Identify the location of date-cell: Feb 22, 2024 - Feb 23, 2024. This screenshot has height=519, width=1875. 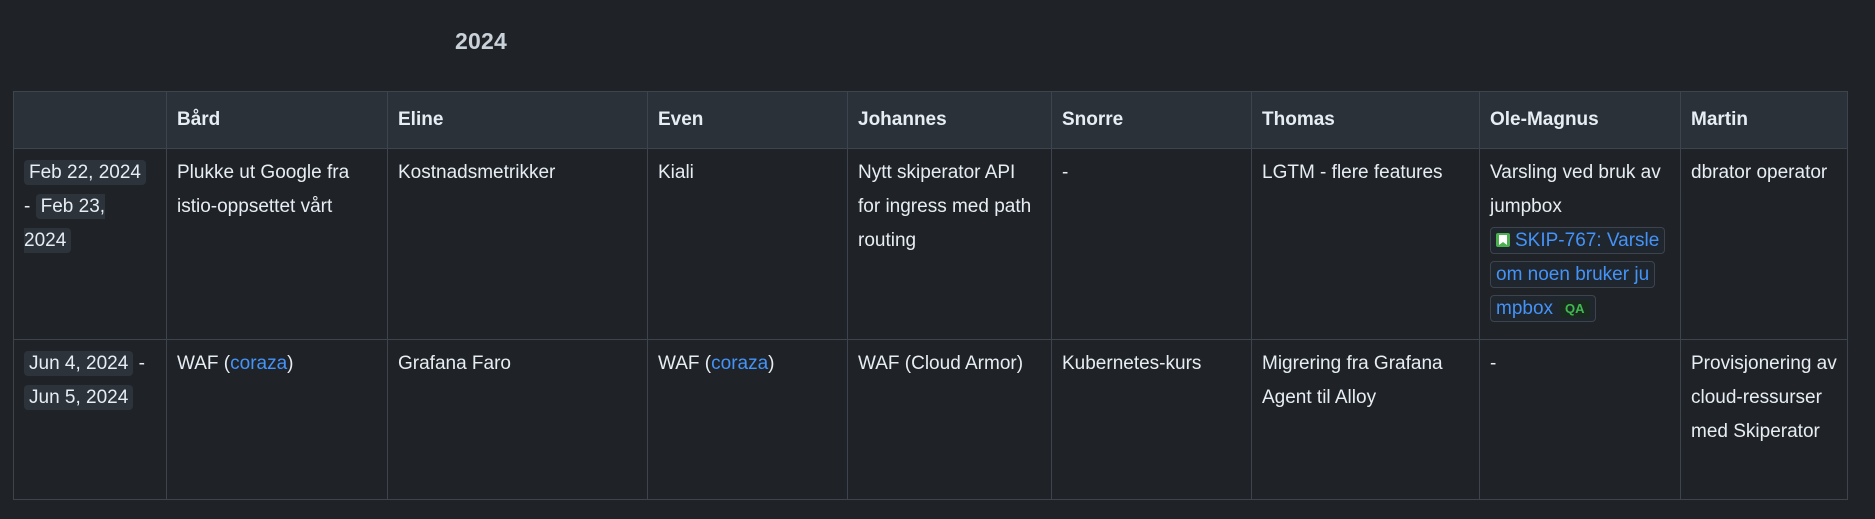
(90, 244).